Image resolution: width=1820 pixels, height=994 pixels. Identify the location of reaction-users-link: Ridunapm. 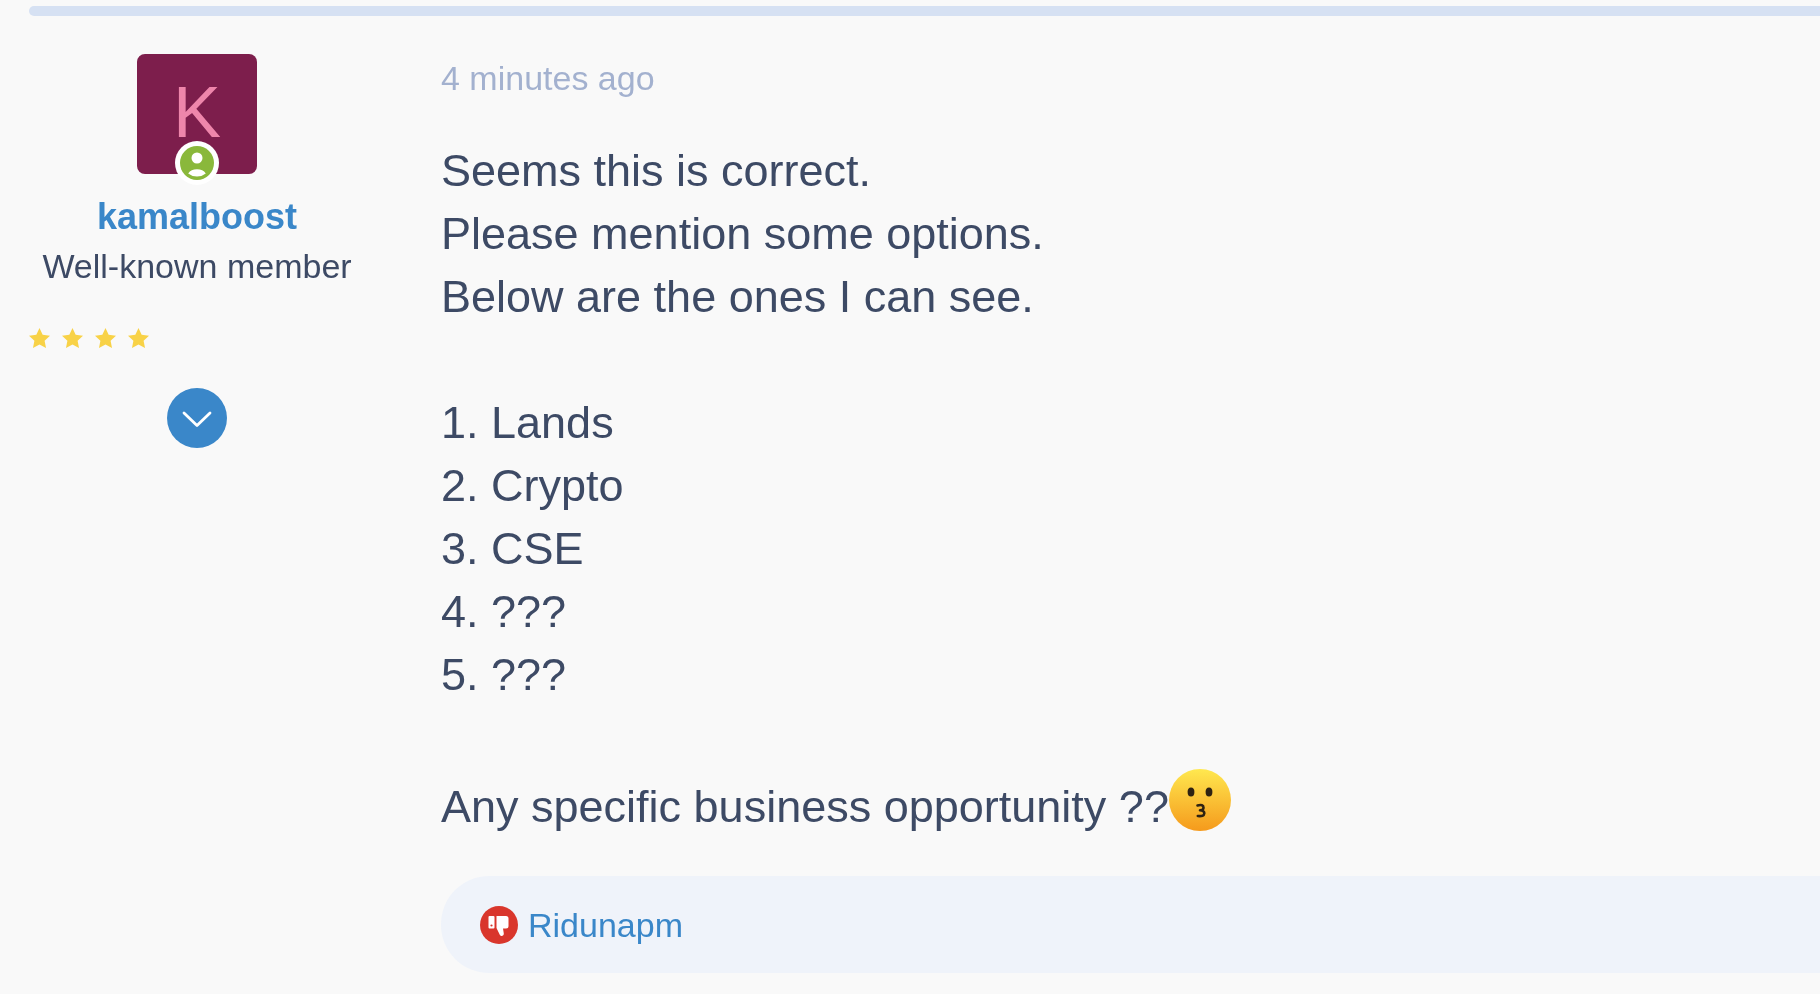
(605, 924).